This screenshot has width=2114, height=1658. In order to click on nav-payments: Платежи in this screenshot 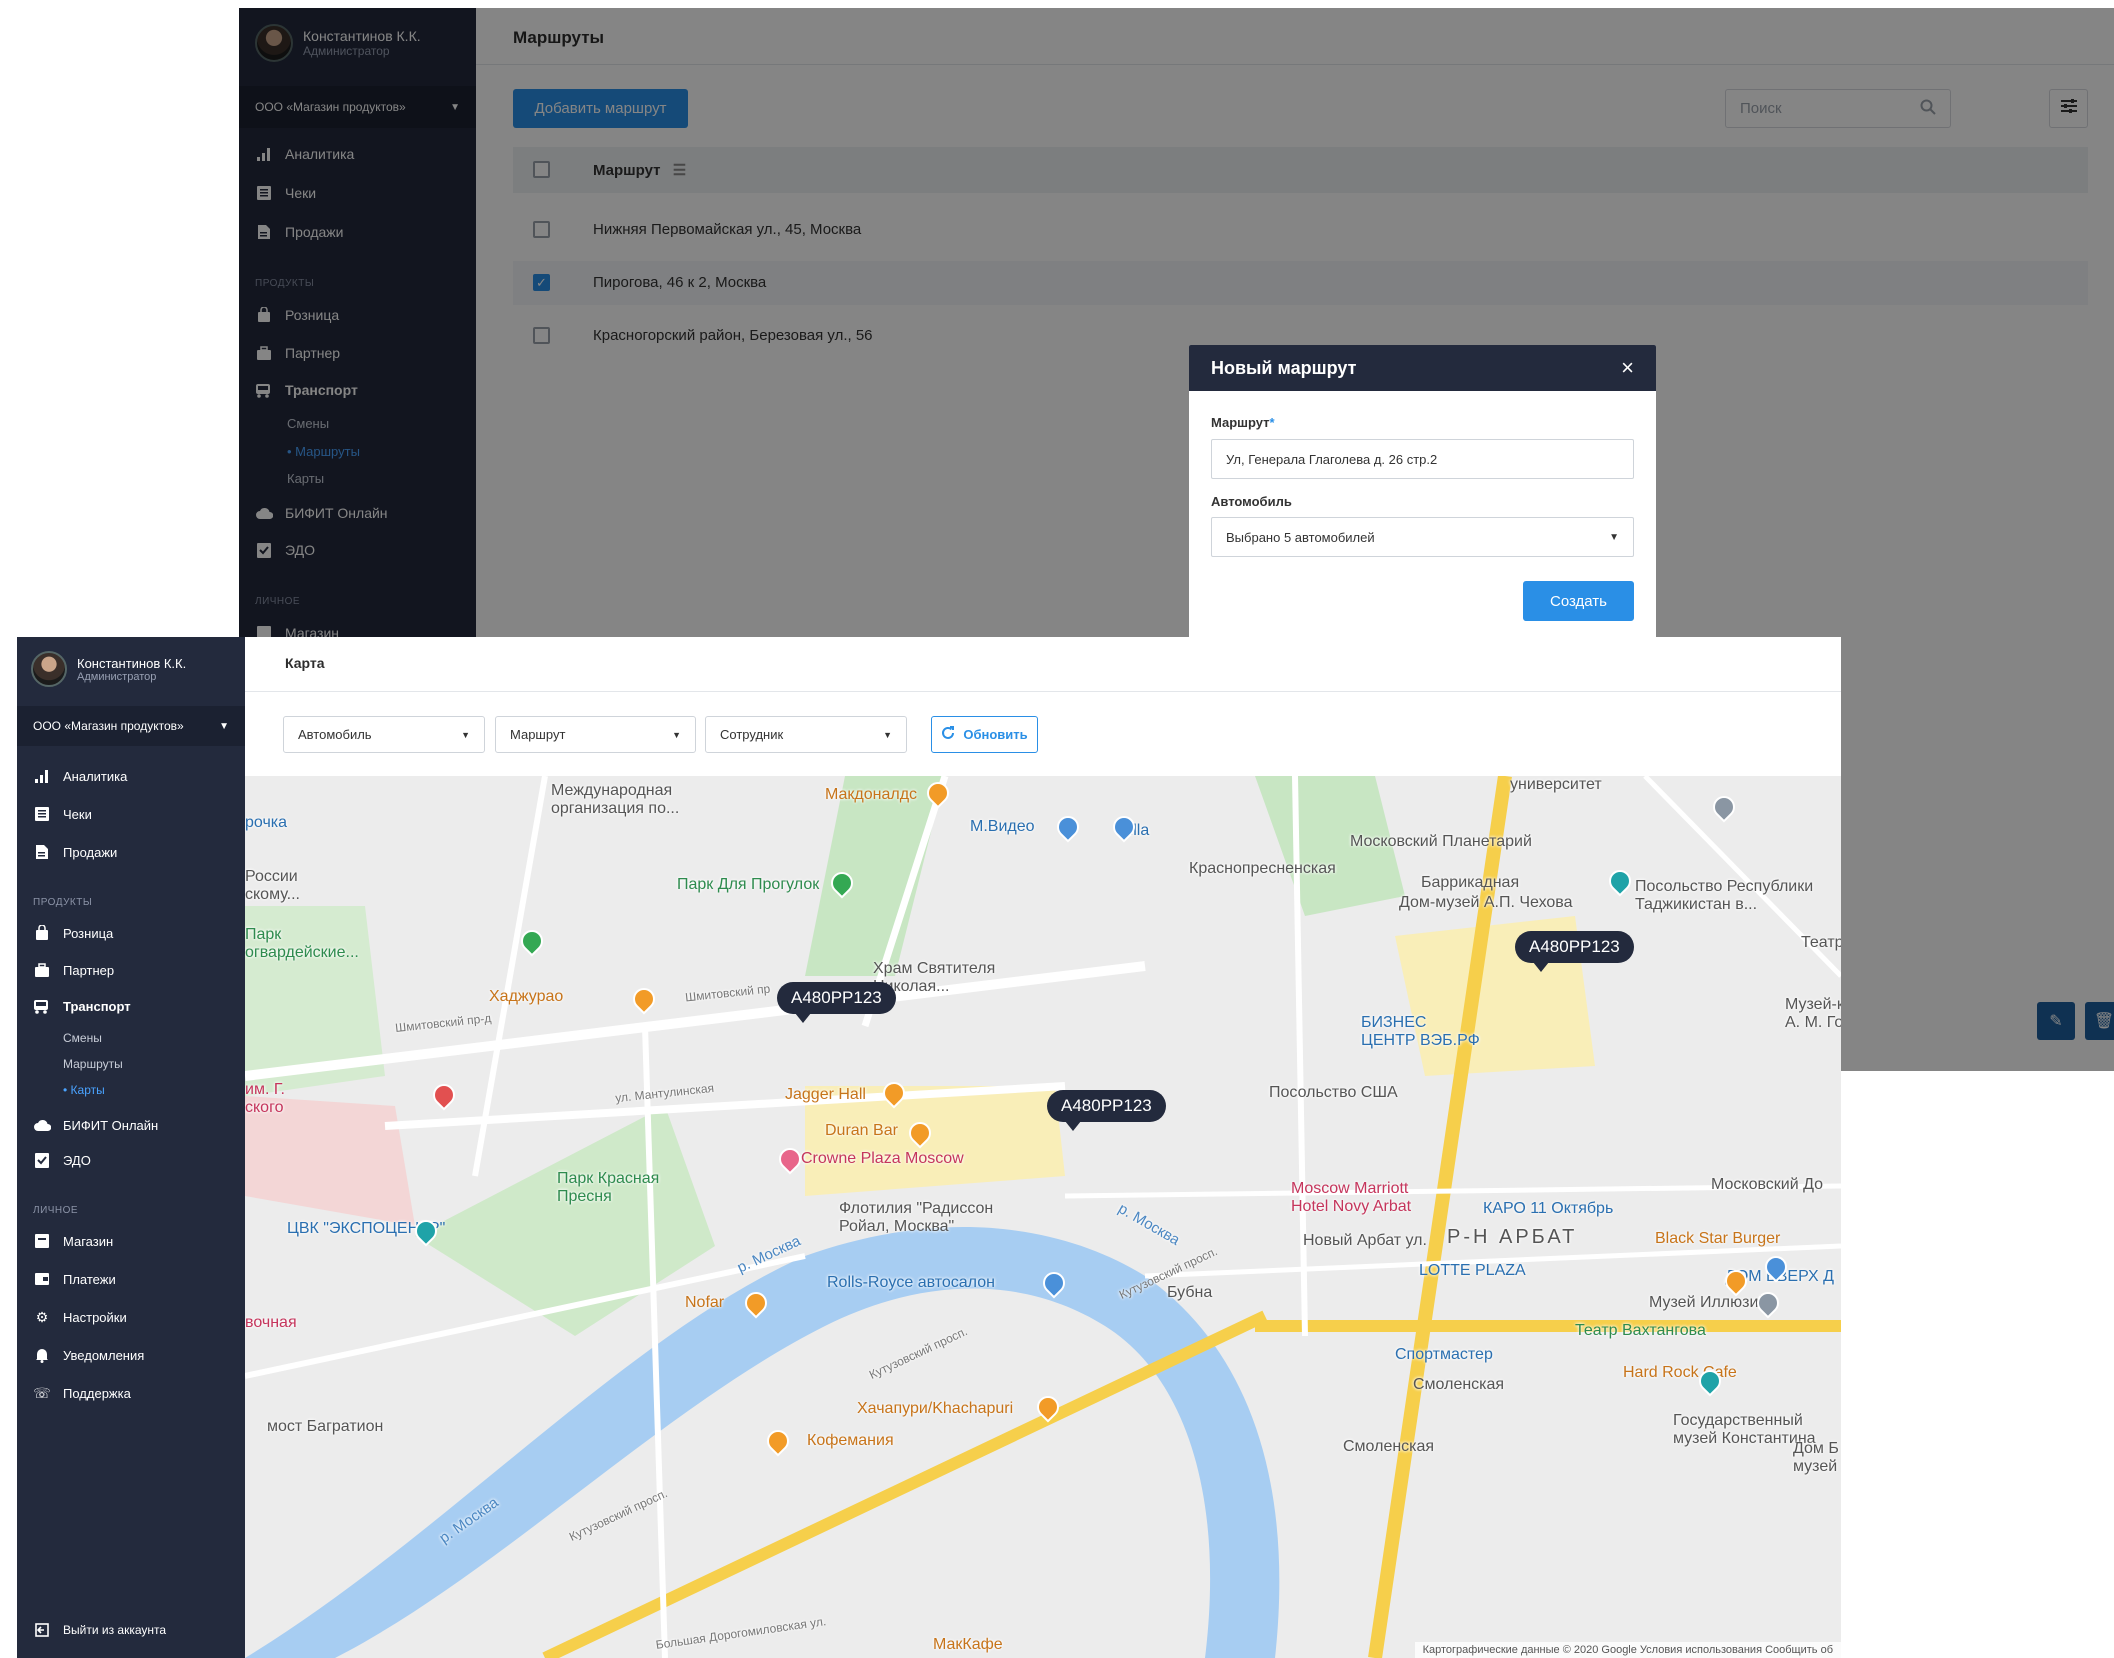, I will do `click(74, 1279)`.